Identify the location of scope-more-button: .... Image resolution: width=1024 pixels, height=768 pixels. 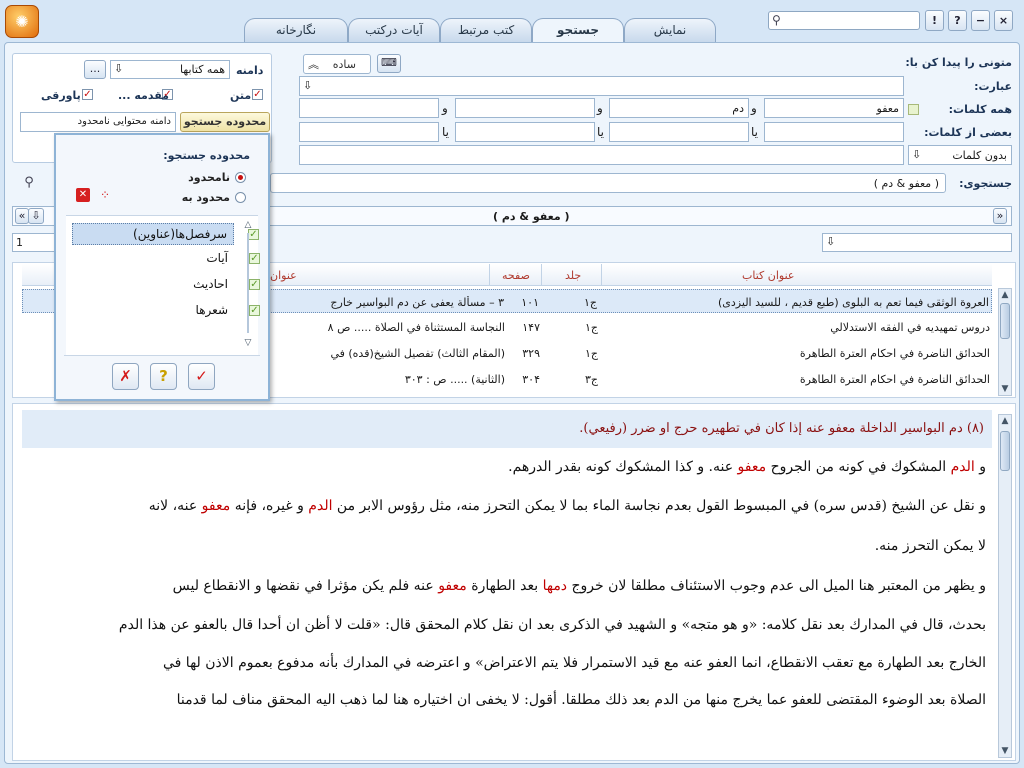
(95, 69).